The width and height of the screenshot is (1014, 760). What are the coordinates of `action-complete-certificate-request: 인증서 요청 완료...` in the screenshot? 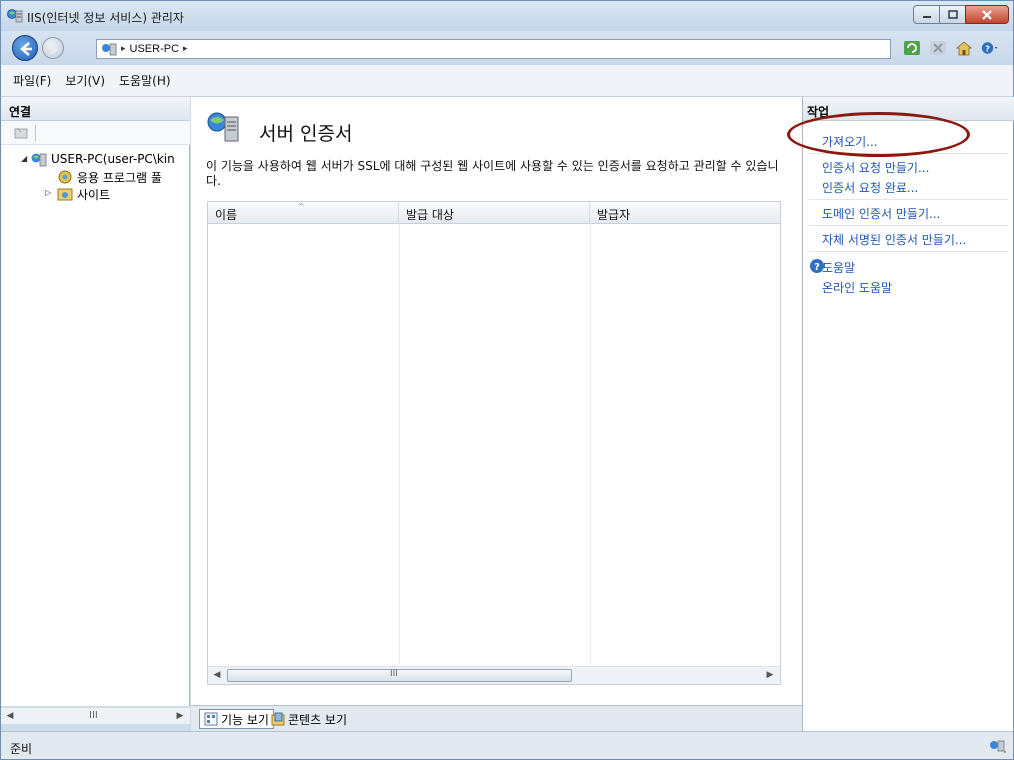 It's located at (870, 187).